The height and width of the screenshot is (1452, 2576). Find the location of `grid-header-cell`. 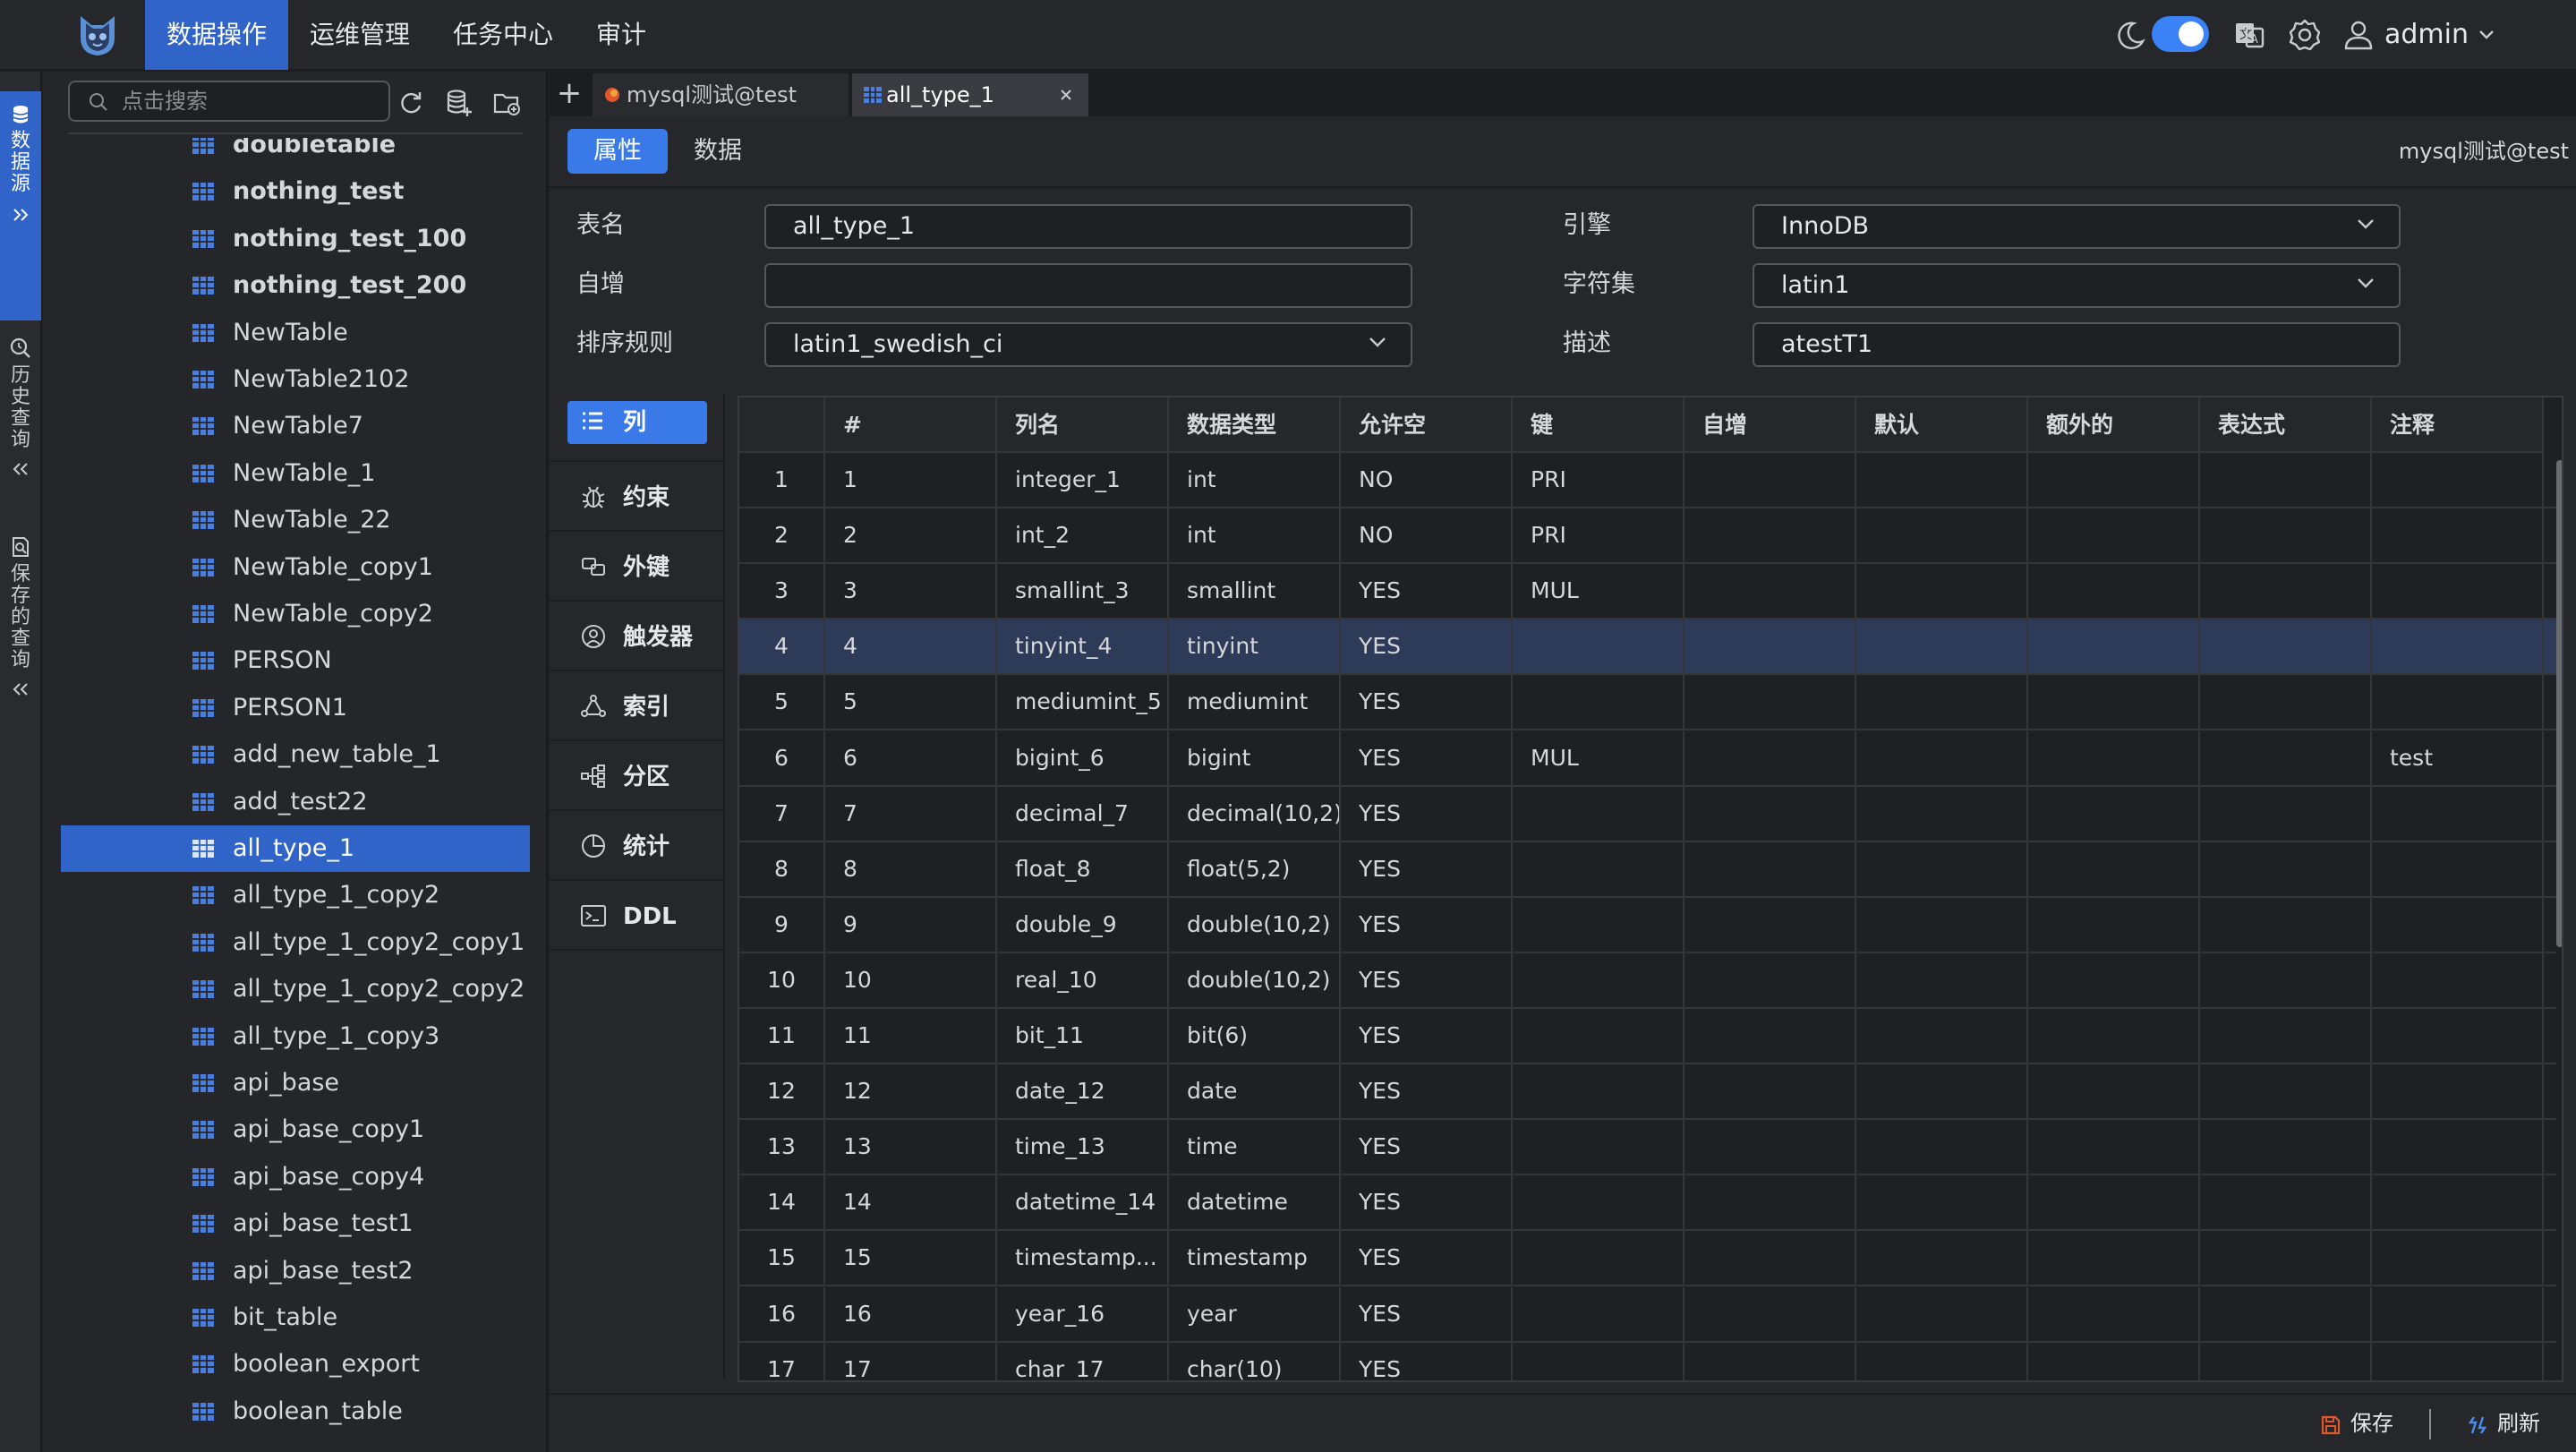

grid-header-cell is located at coordinates (782, 425).